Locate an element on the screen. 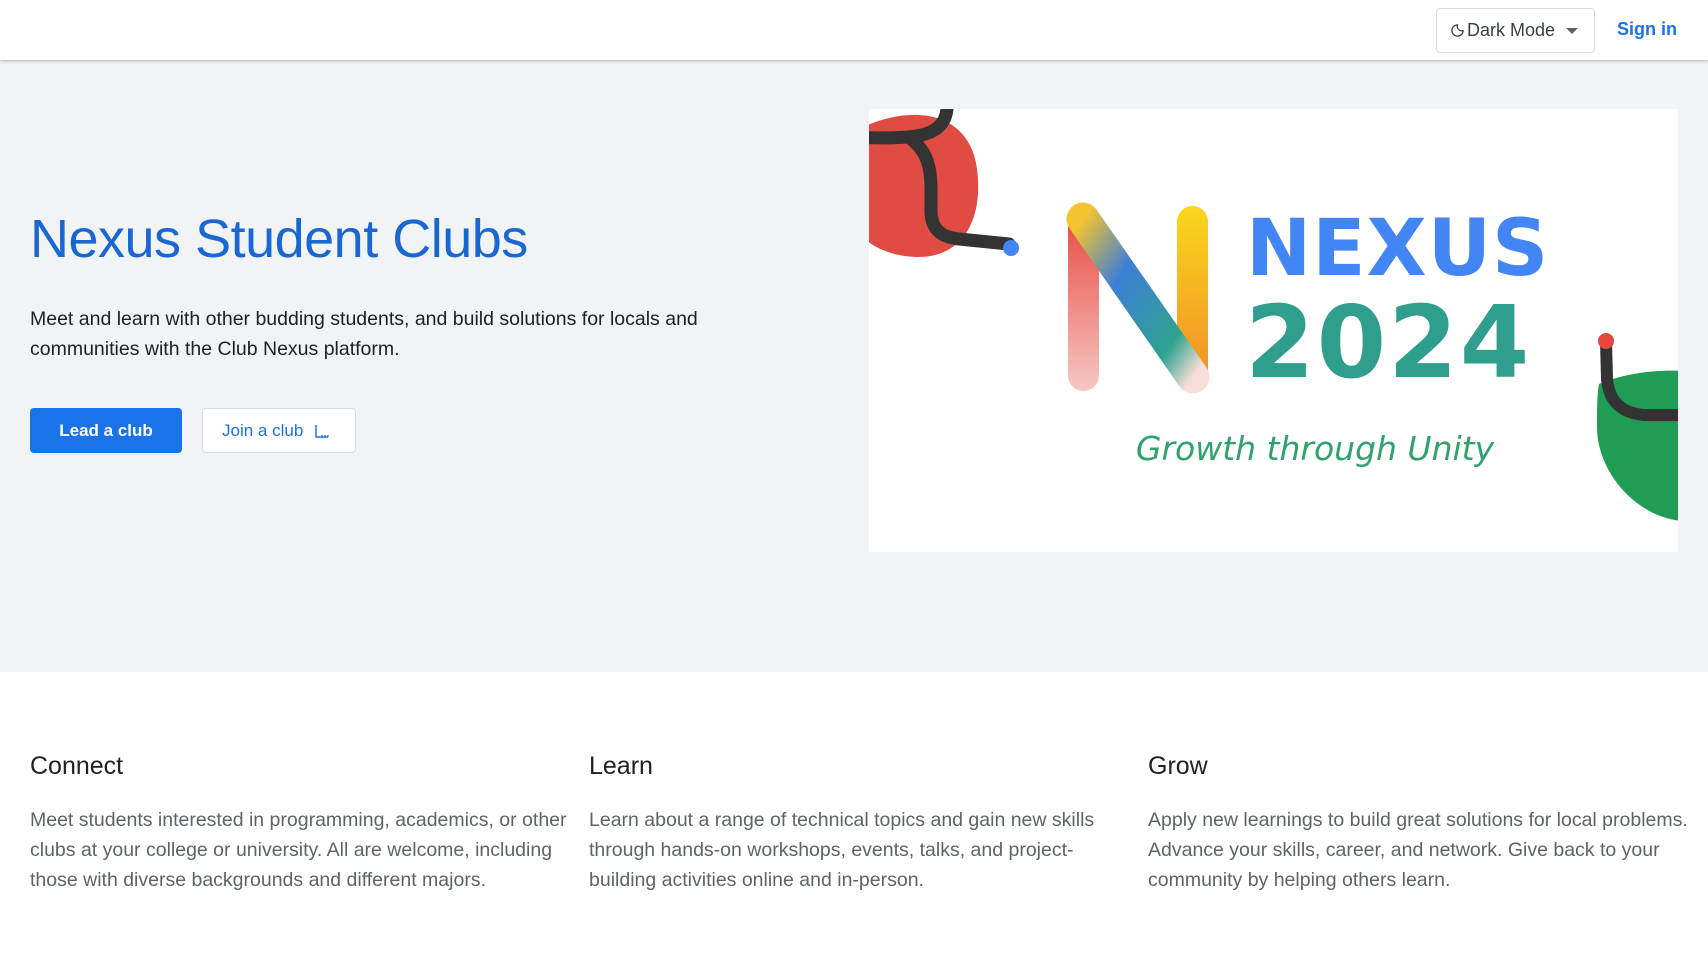 The width and height of the screenshot is (1708, 960). sign-in-link: Sign in is located at coordinates (1647, 29).